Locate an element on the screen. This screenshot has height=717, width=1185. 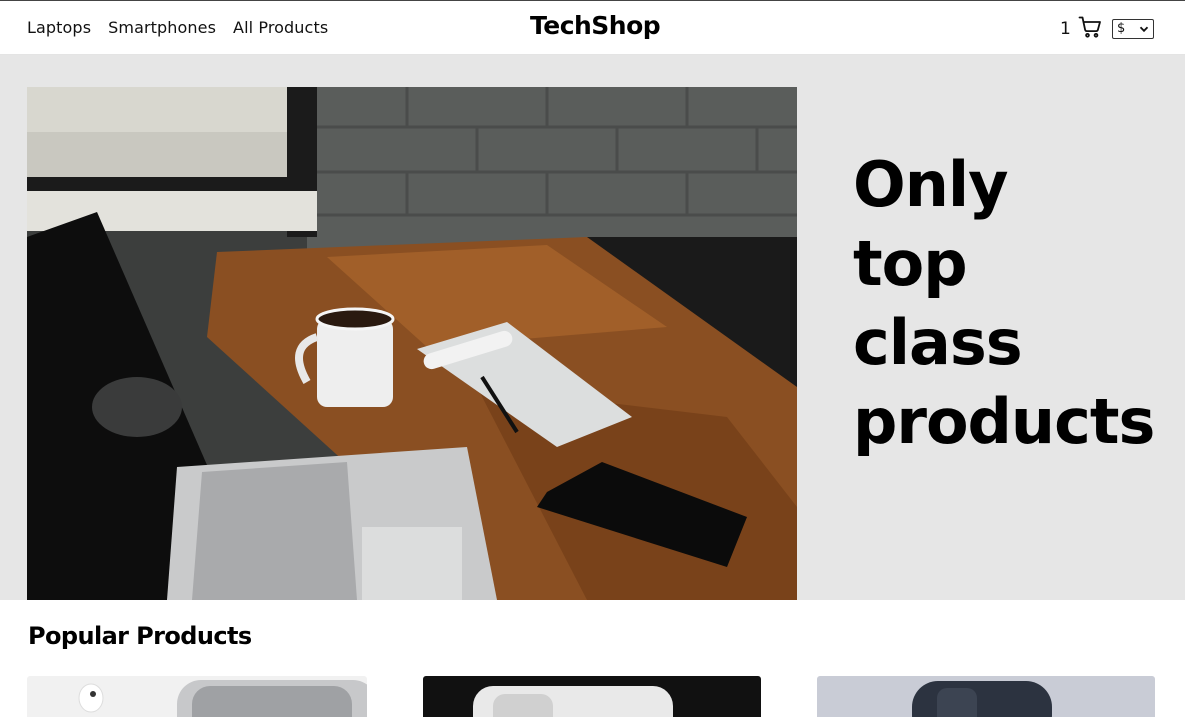
currency-select: $ is located at coordinates (1133, 29).